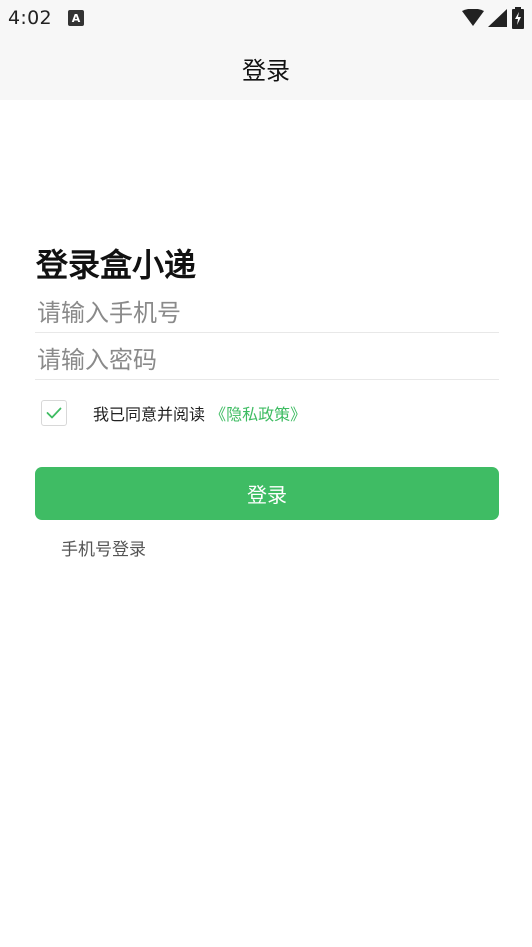  What do you see at coordinates (266, 18) in the screenshot?
I see `status-bar: 4:02 A` at bounding box center [266, 18].